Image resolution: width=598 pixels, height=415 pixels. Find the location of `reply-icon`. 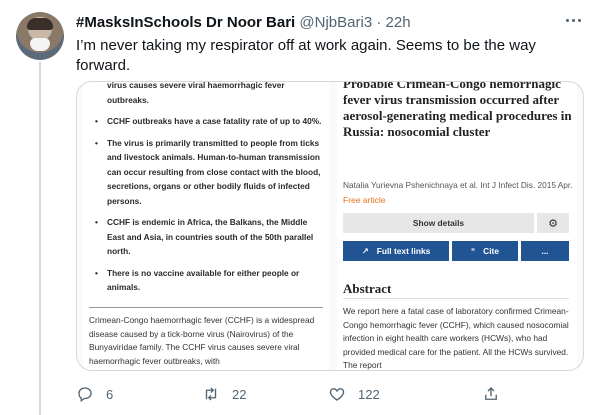

reply-icon is located at coordinates (85, 395).